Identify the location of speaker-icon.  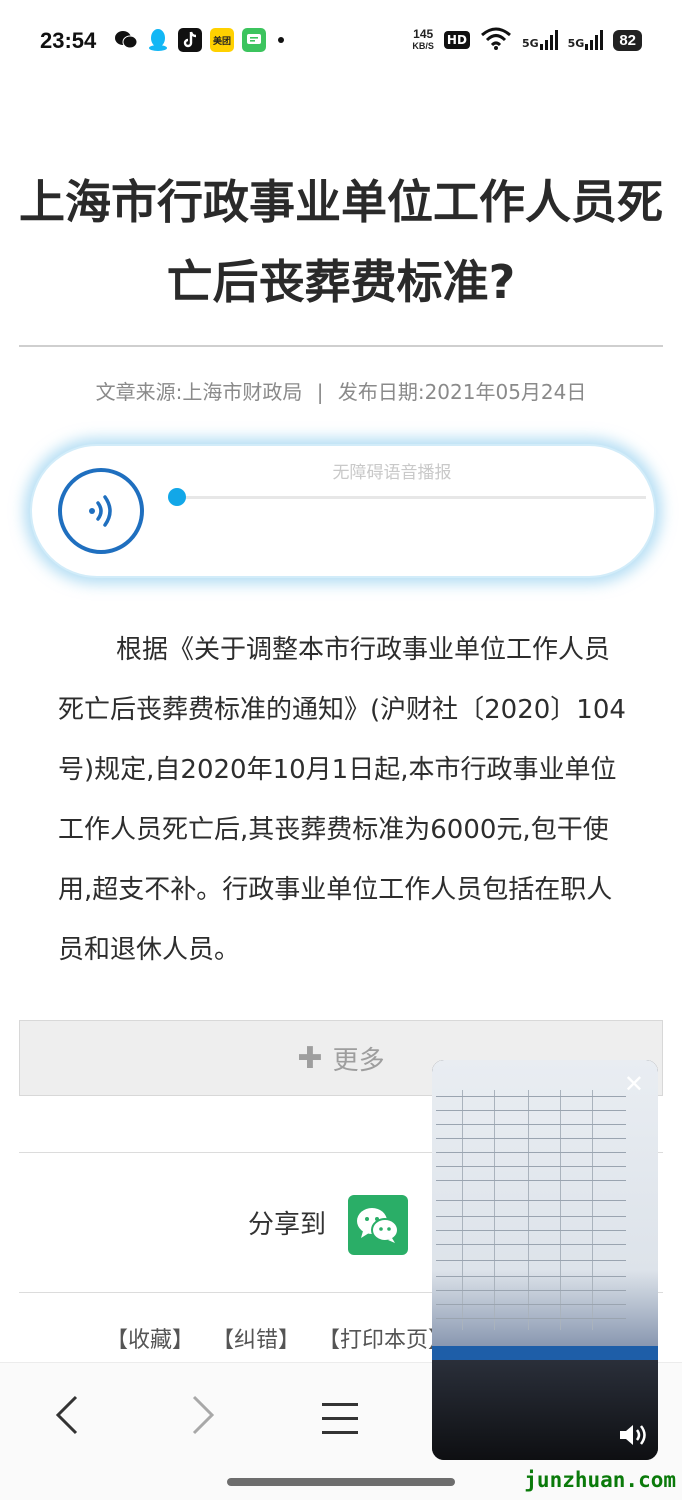
(633, 1437).